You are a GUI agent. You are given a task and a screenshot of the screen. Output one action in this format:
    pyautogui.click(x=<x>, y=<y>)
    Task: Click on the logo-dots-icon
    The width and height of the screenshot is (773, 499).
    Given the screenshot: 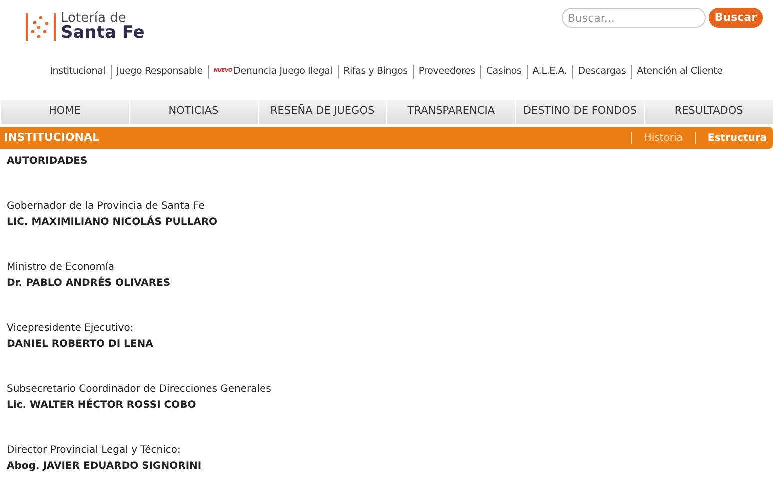 What is the action you would take?
    pyautogui.click(x=41, y=27)
    